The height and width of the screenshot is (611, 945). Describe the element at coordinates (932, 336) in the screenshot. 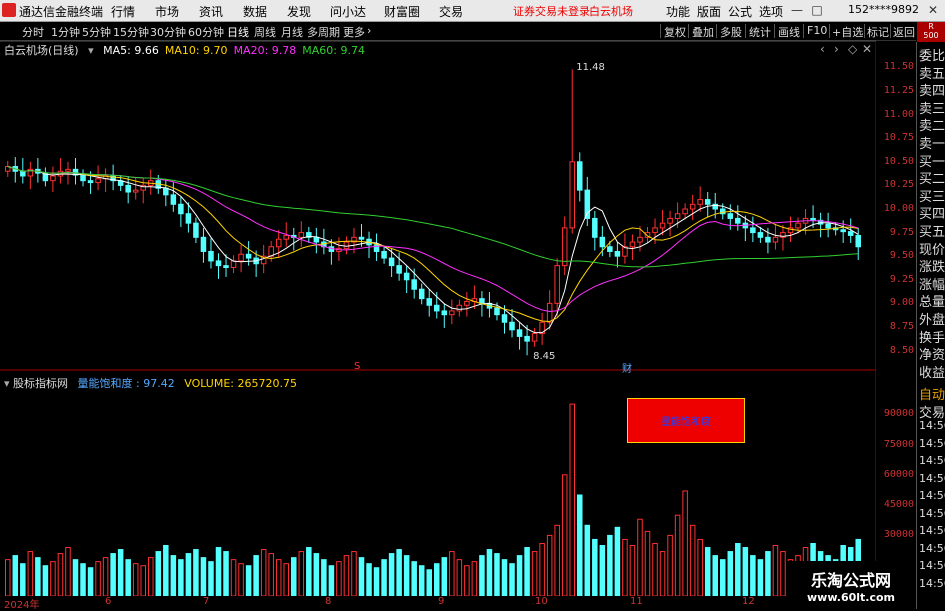

I see `sidebar-item: 换手` at that location.